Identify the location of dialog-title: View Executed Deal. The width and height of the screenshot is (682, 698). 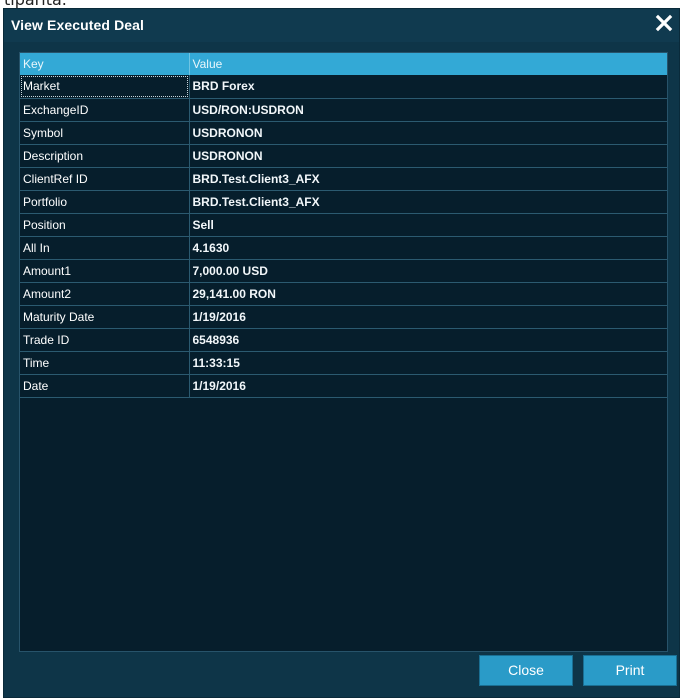
(78, 25).